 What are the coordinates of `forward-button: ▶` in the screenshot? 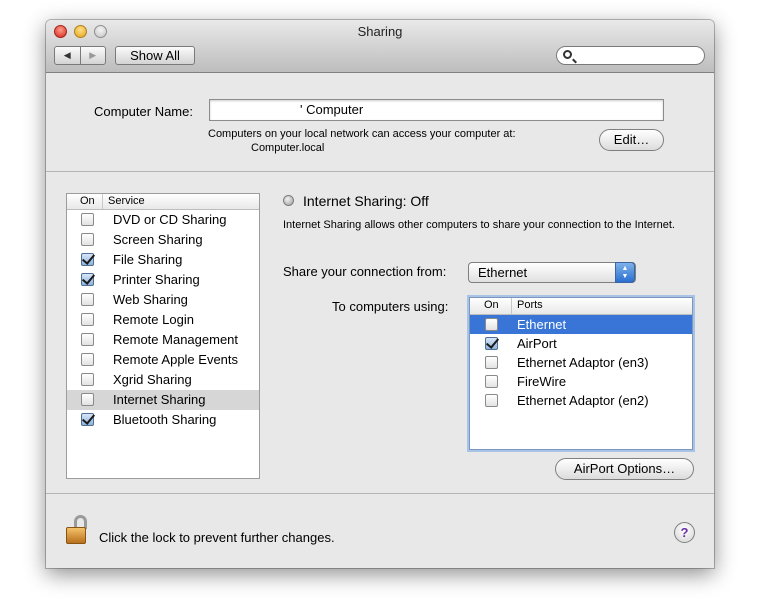 It's located at (93, 55).